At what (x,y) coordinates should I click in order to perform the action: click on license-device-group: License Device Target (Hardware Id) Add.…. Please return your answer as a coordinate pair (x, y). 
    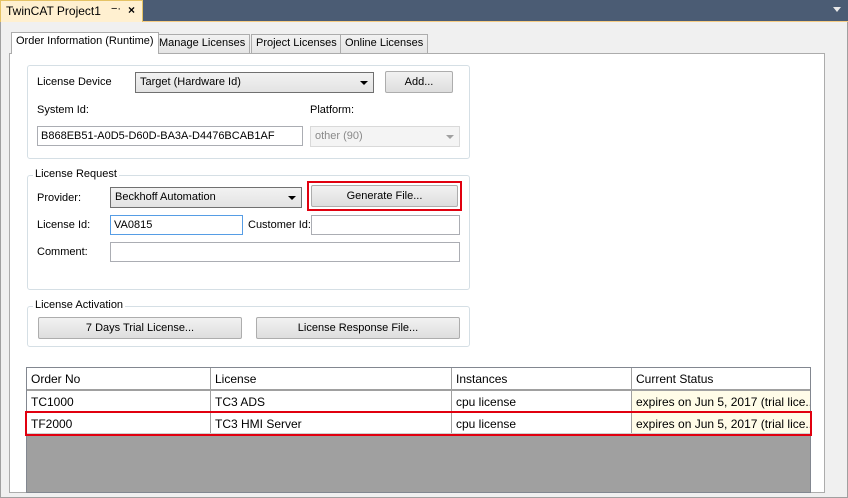
    Looking at the image, I should click on (248, 112).